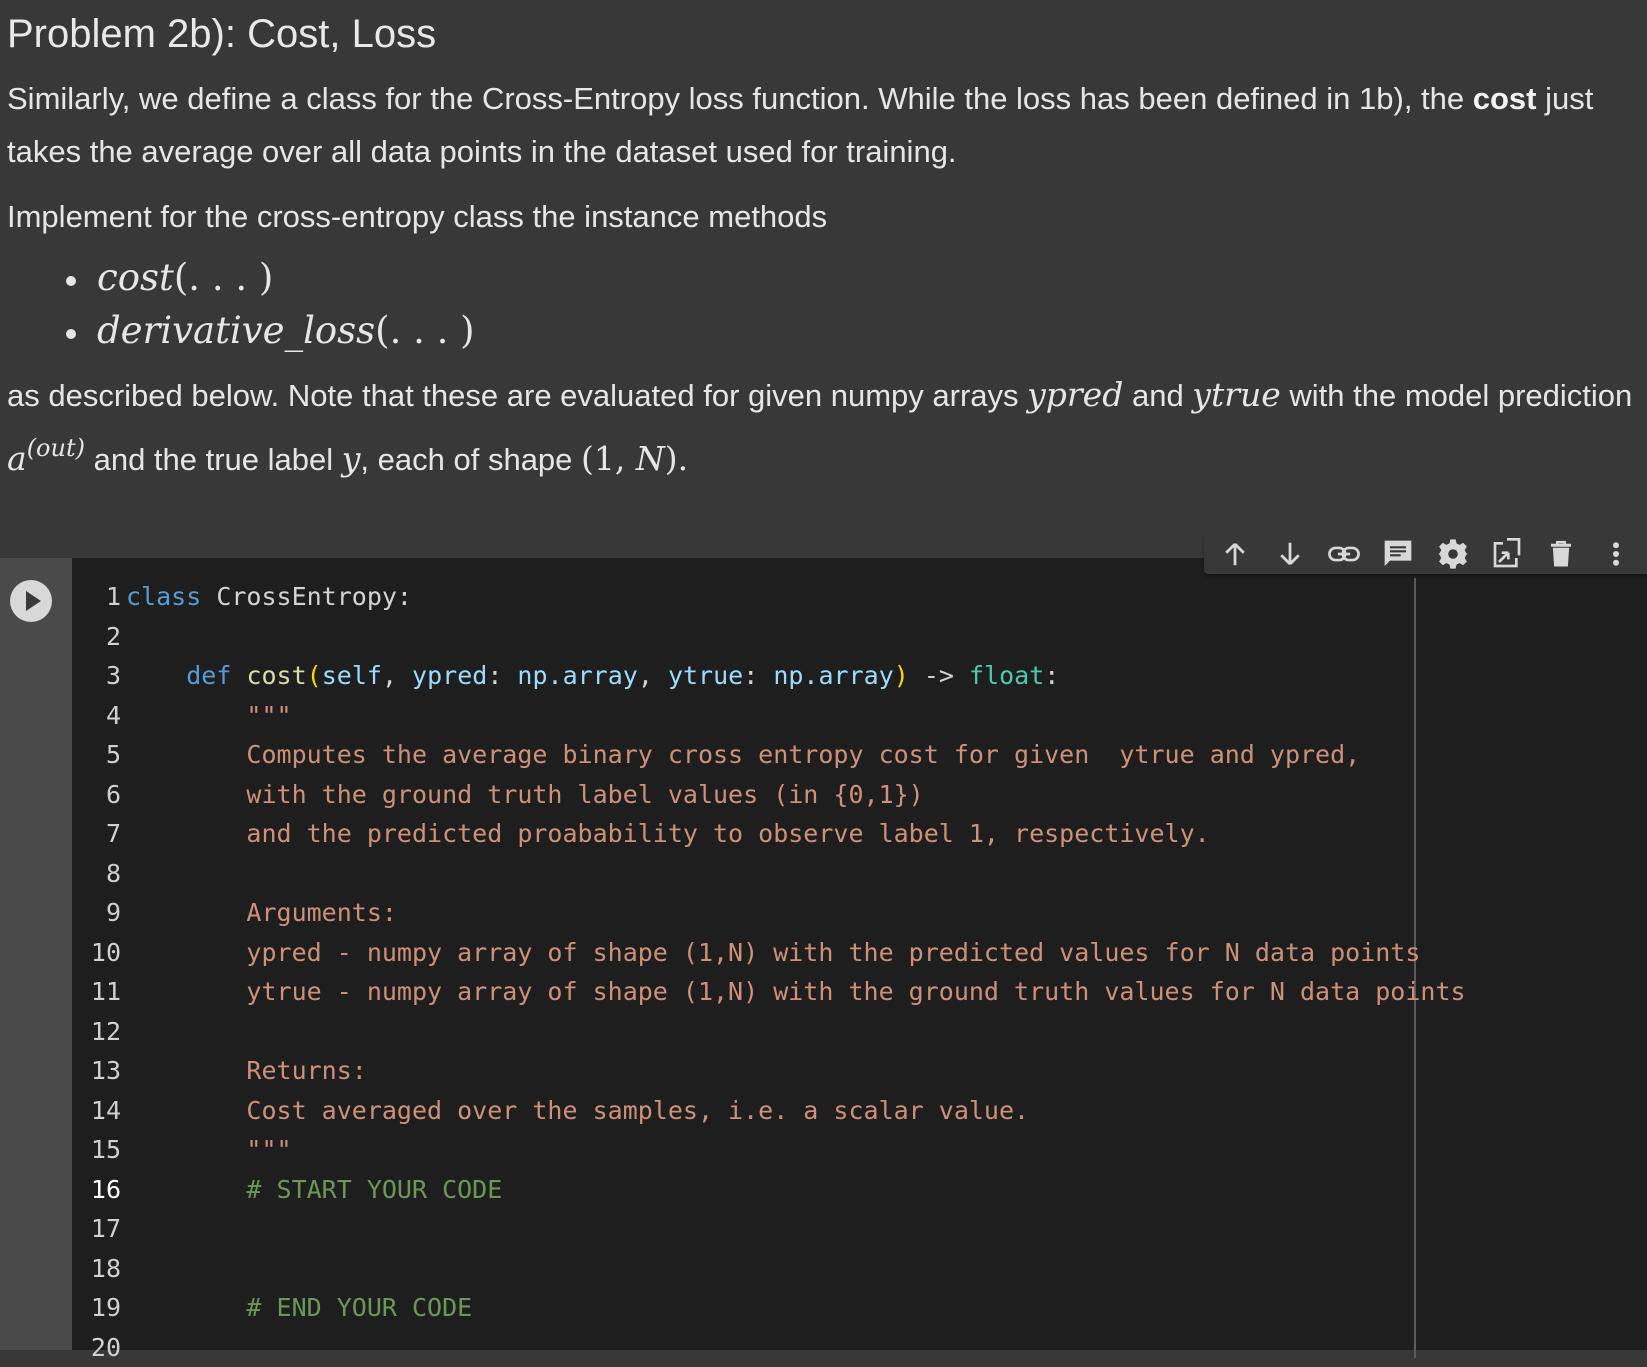 This screenshot has height=1367, width=1647. Describe the element at coordinates (213, 459) in the screenshot. I see `desc-text: and the true label` at that location.